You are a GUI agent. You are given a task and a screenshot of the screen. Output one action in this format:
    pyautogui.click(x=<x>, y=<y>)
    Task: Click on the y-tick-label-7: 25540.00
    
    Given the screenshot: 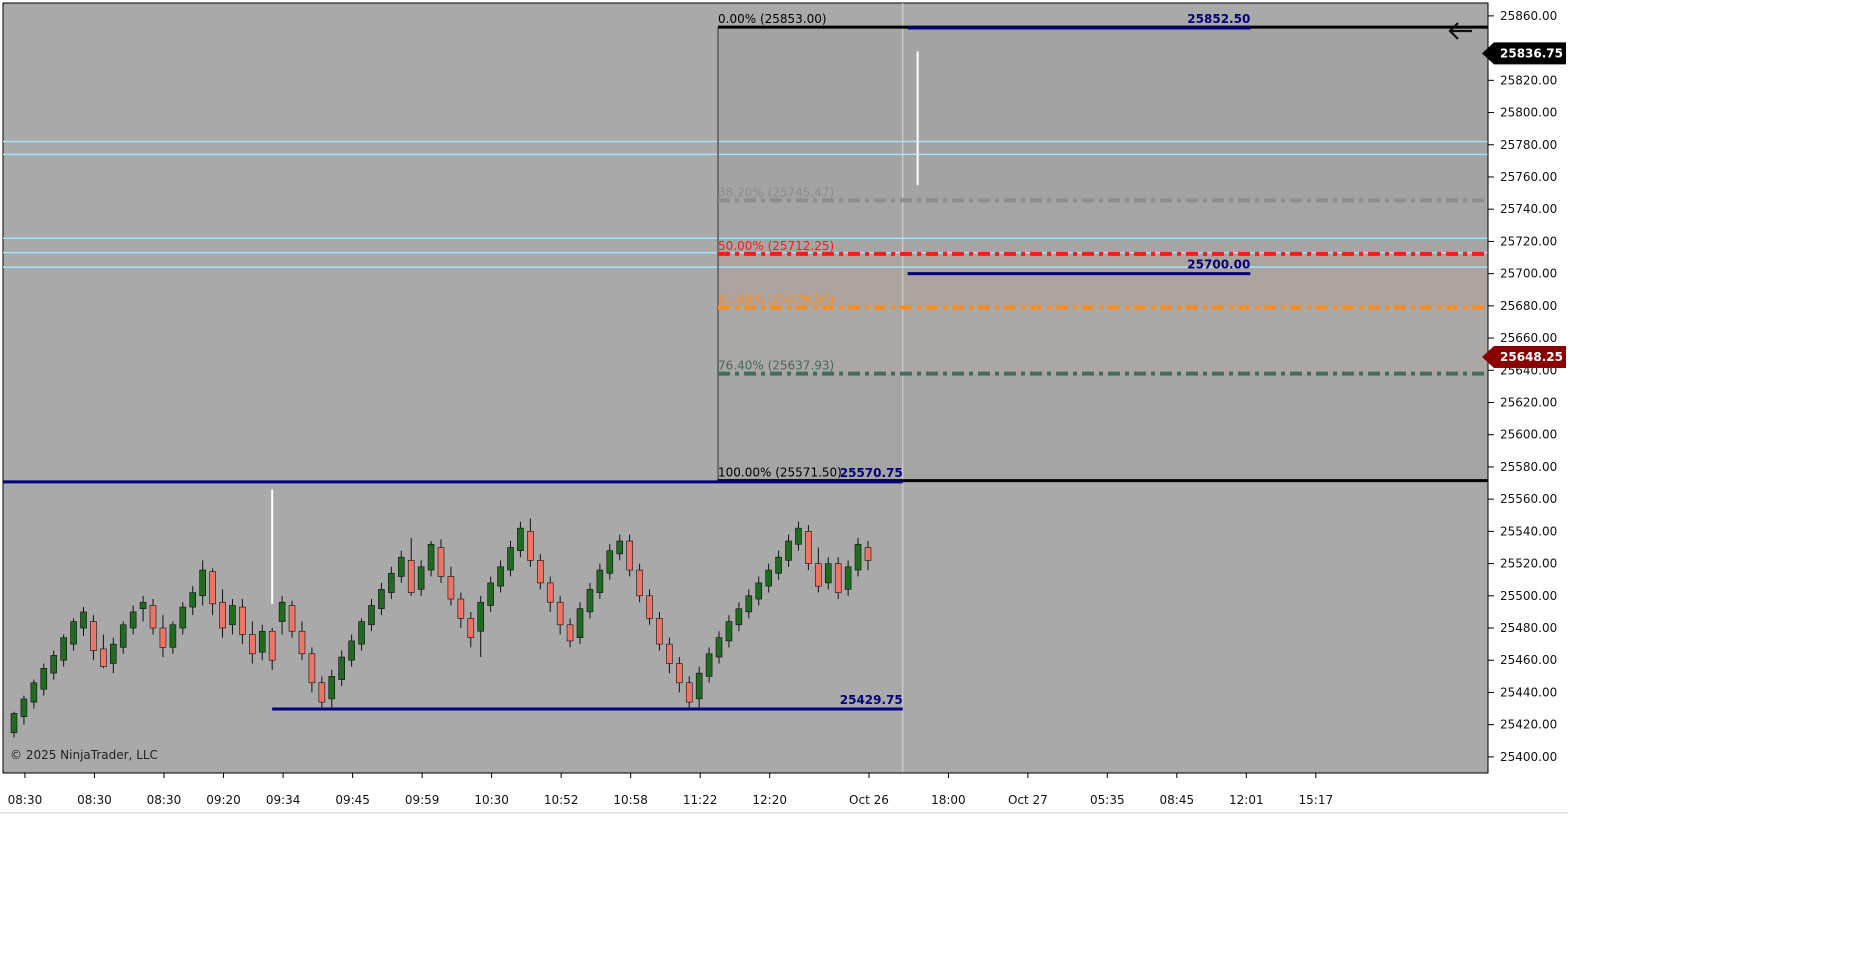 What is the action you would take?
    pyautogui.click(x=1528, y=531)
    